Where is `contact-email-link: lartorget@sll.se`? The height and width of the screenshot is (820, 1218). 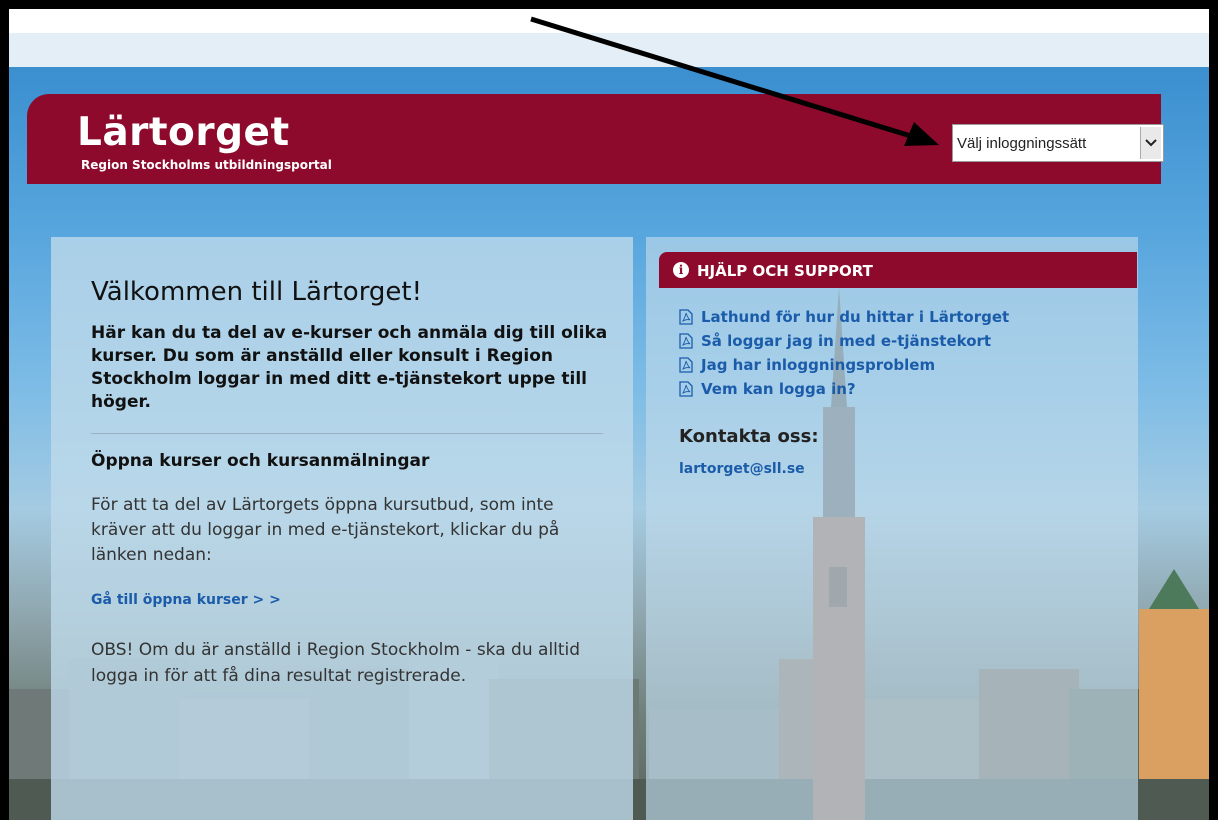 contact-email-link: lartorget@sll.se is located at coordinates (742, 469).